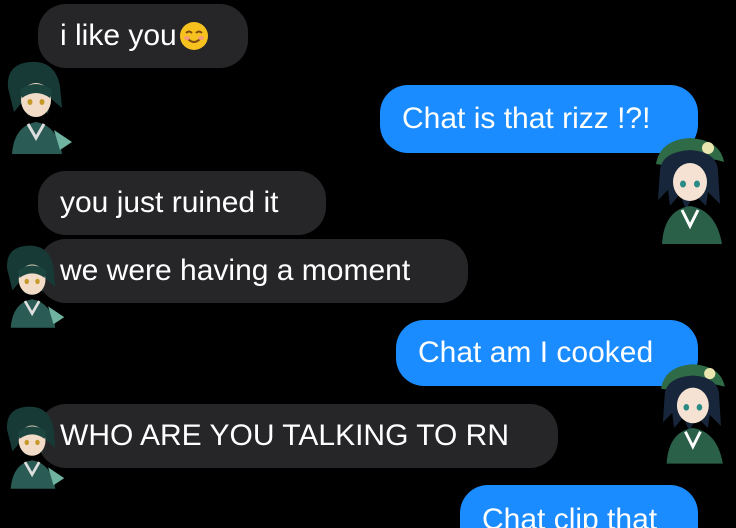 This screenshot has width=736, height=528. I want to click on message-bubble-received: we were having a moment, so click(253, 271).